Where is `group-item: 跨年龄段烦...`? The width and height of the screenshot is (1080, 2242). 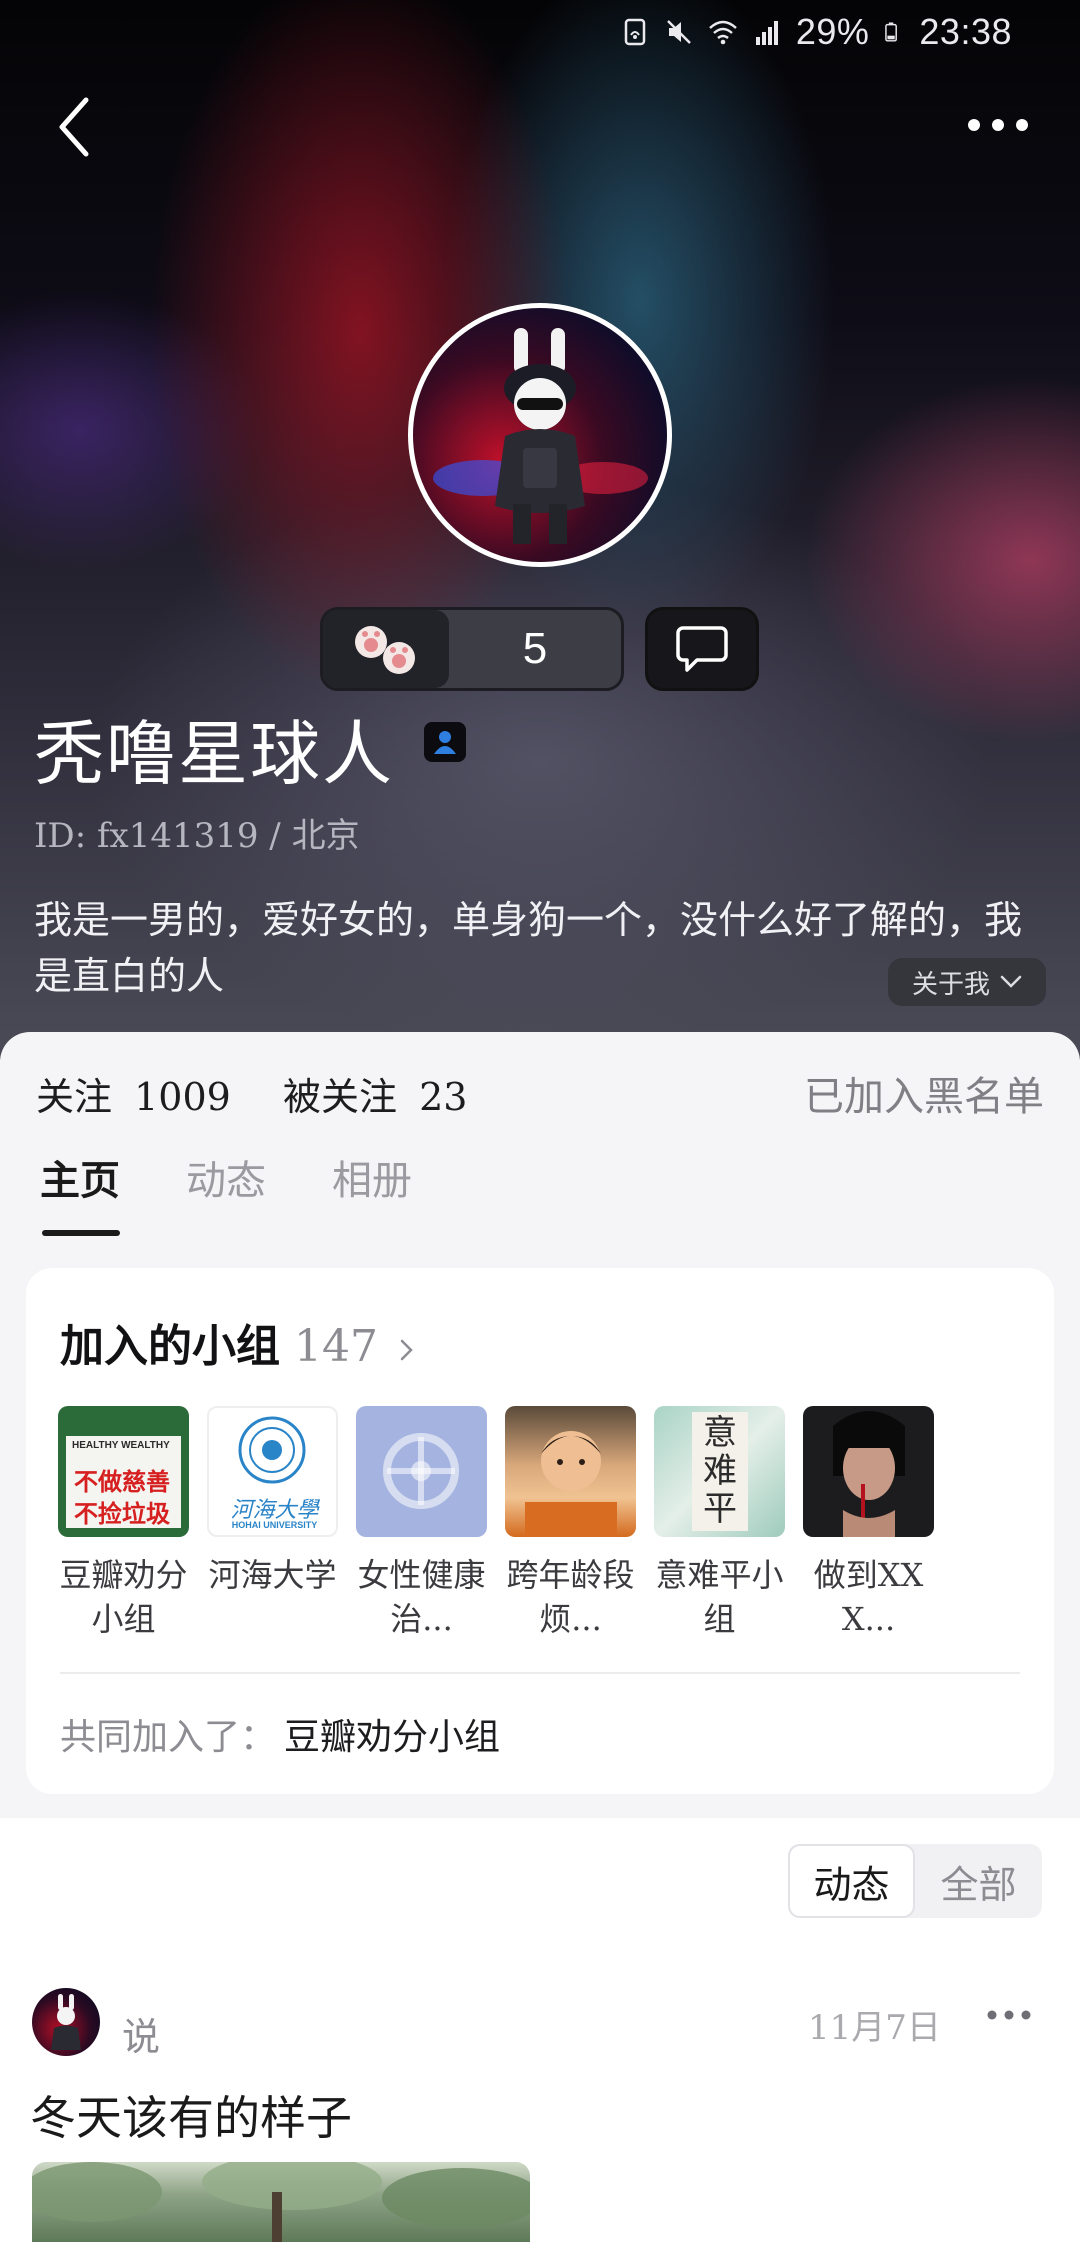
group-item: 跨年龄段烦... is located at coordinates (570, 1523).